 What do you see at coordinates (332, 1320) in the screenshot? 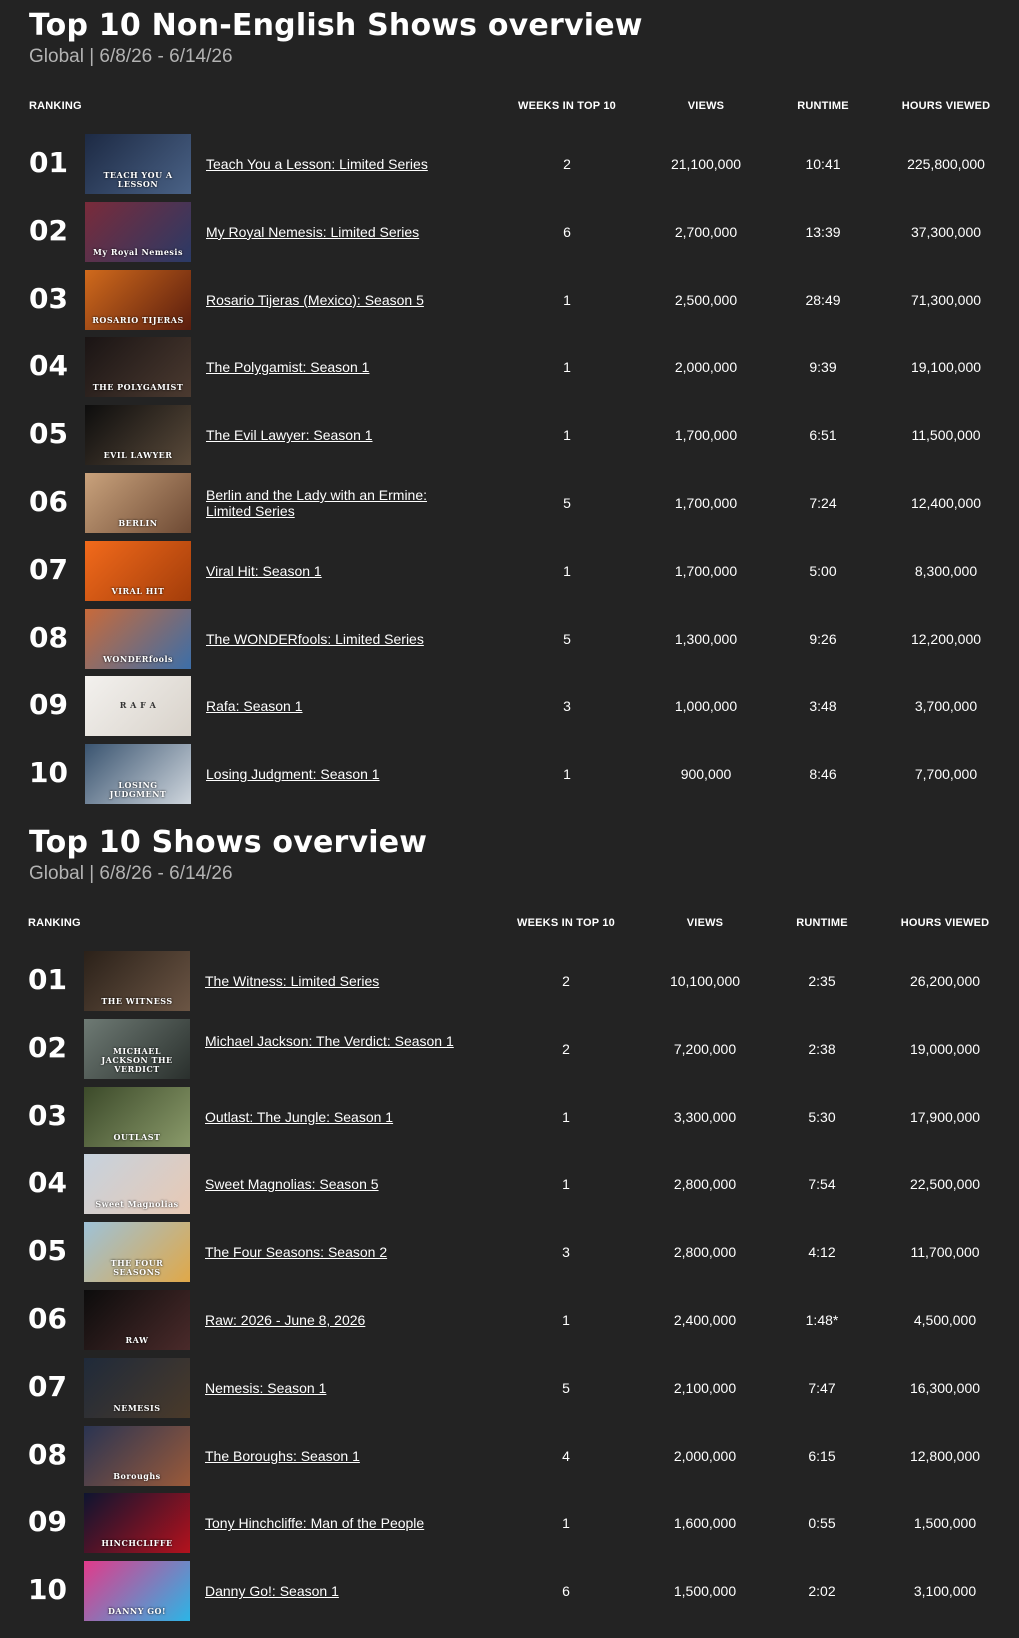
I see `show-title-link: Raw: 2026 - June 8, 2026` at bounding box center [332, 1320].